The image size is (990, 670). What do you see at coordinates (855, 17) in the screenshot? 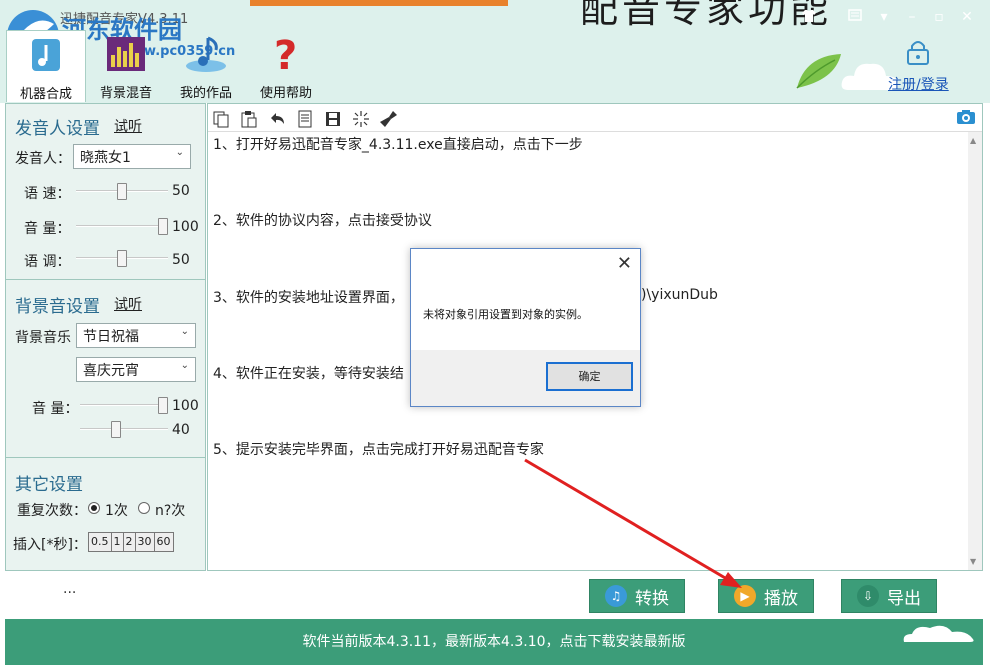
I see `menu-icon` at bounding box center [855, 17].